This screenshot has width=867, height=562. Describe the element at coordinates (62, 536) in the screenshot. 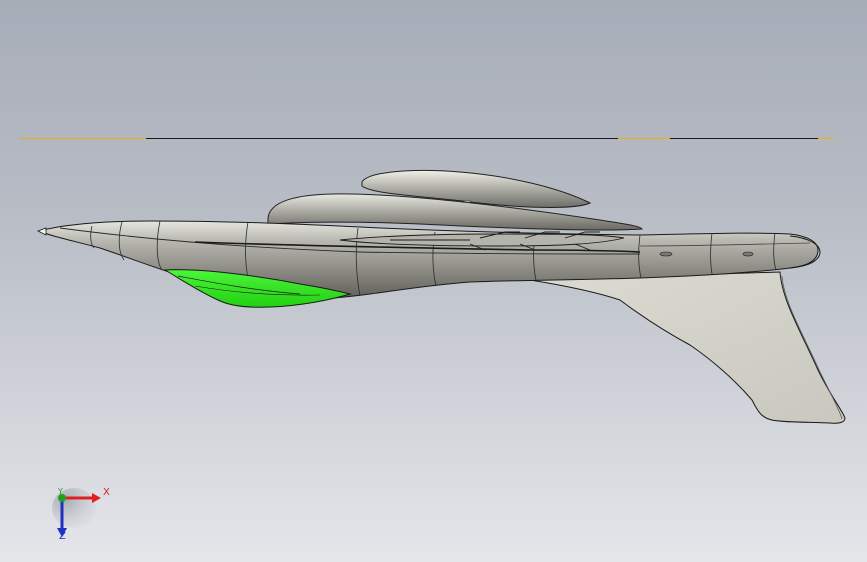

I see `z-axis-label: Z` at that location.